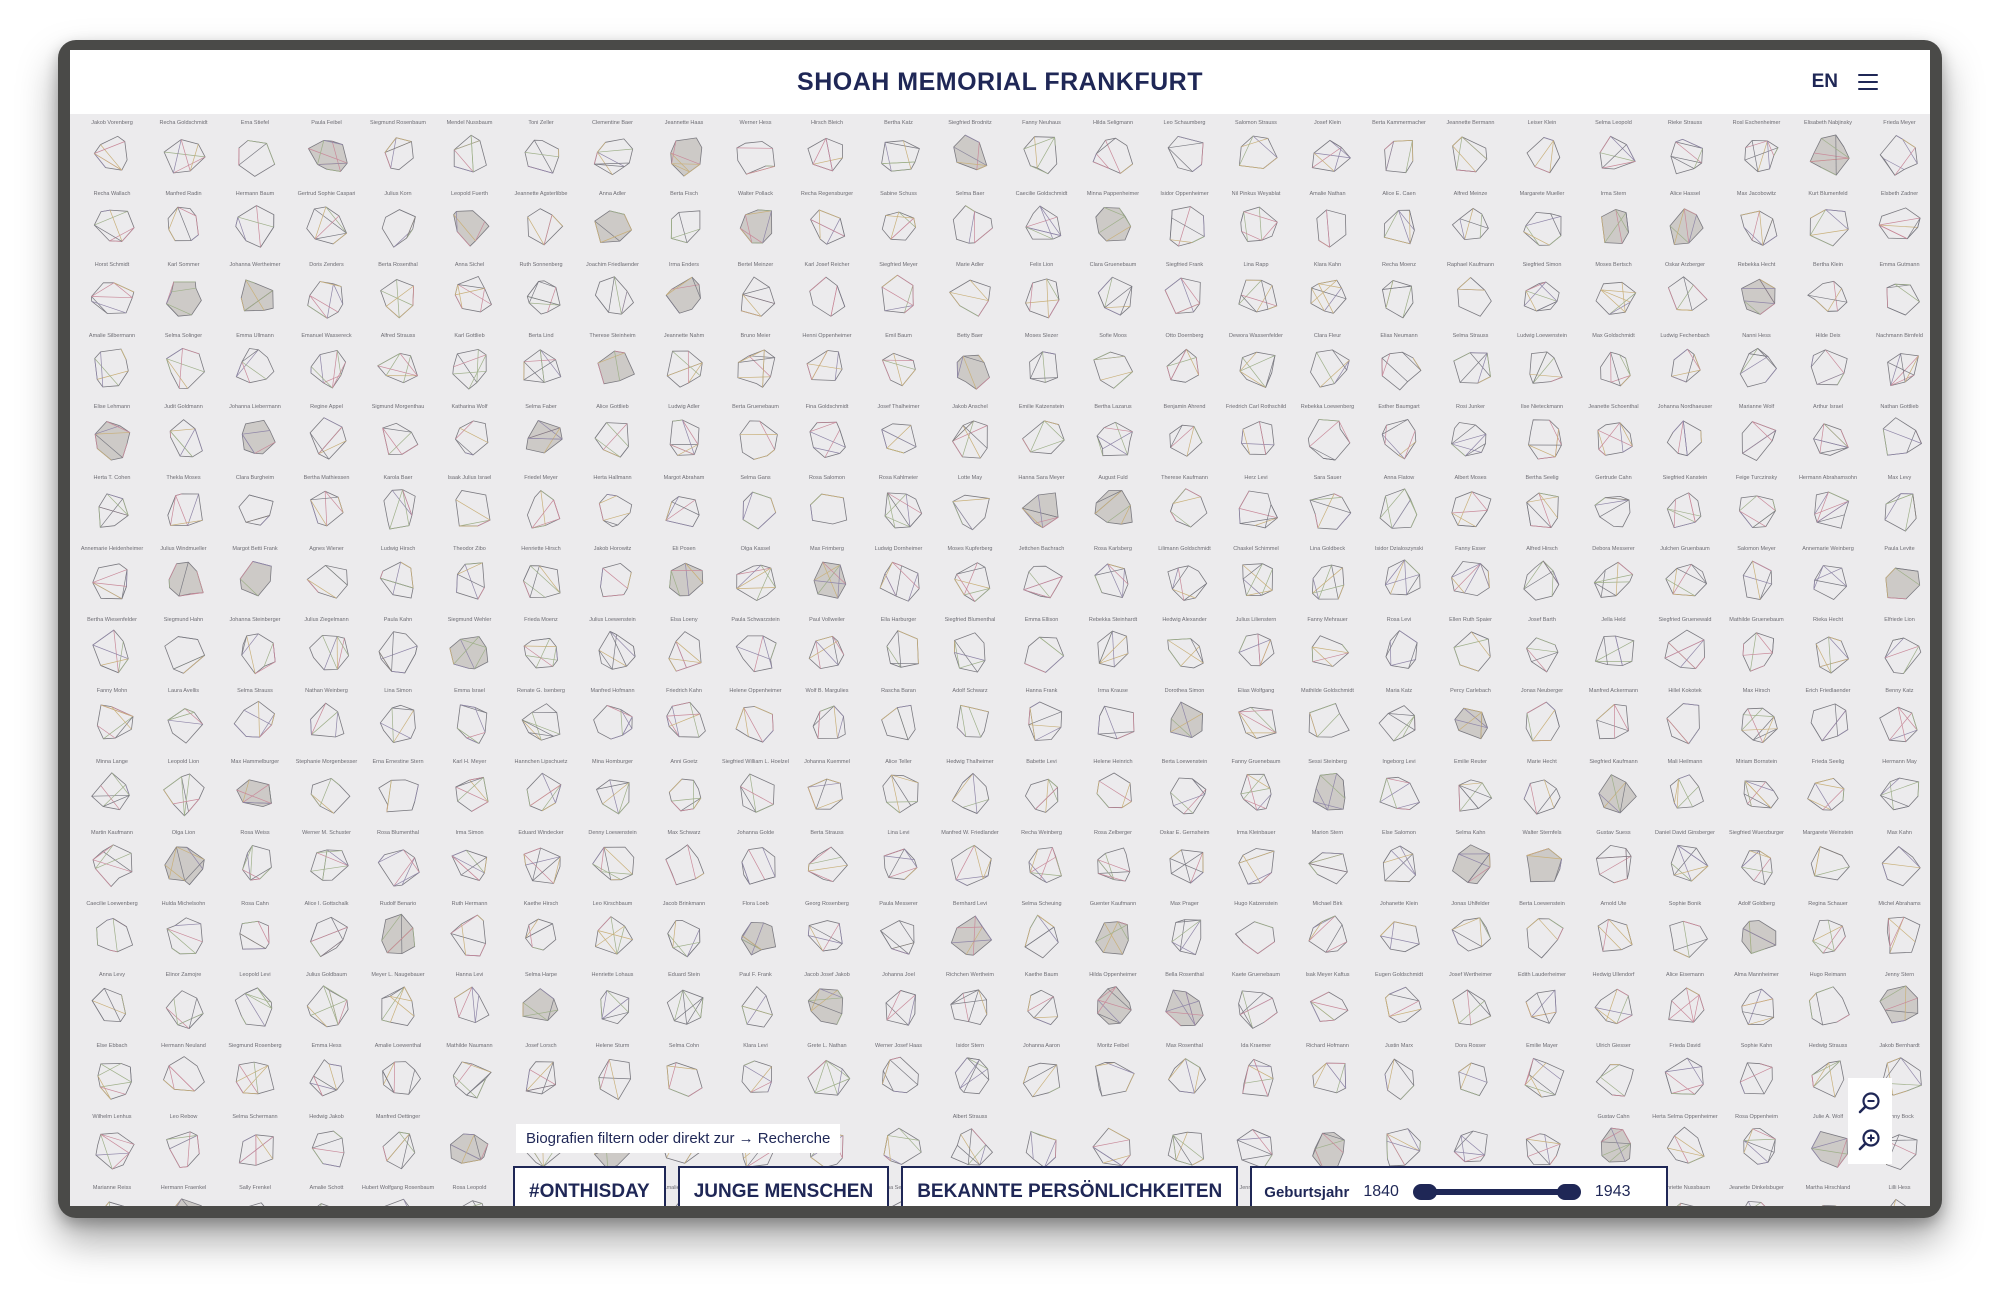  Describe the element at coordinates (255, 155) in the screenshot. I see `person-crystal: Erna Stiefel` at that location.